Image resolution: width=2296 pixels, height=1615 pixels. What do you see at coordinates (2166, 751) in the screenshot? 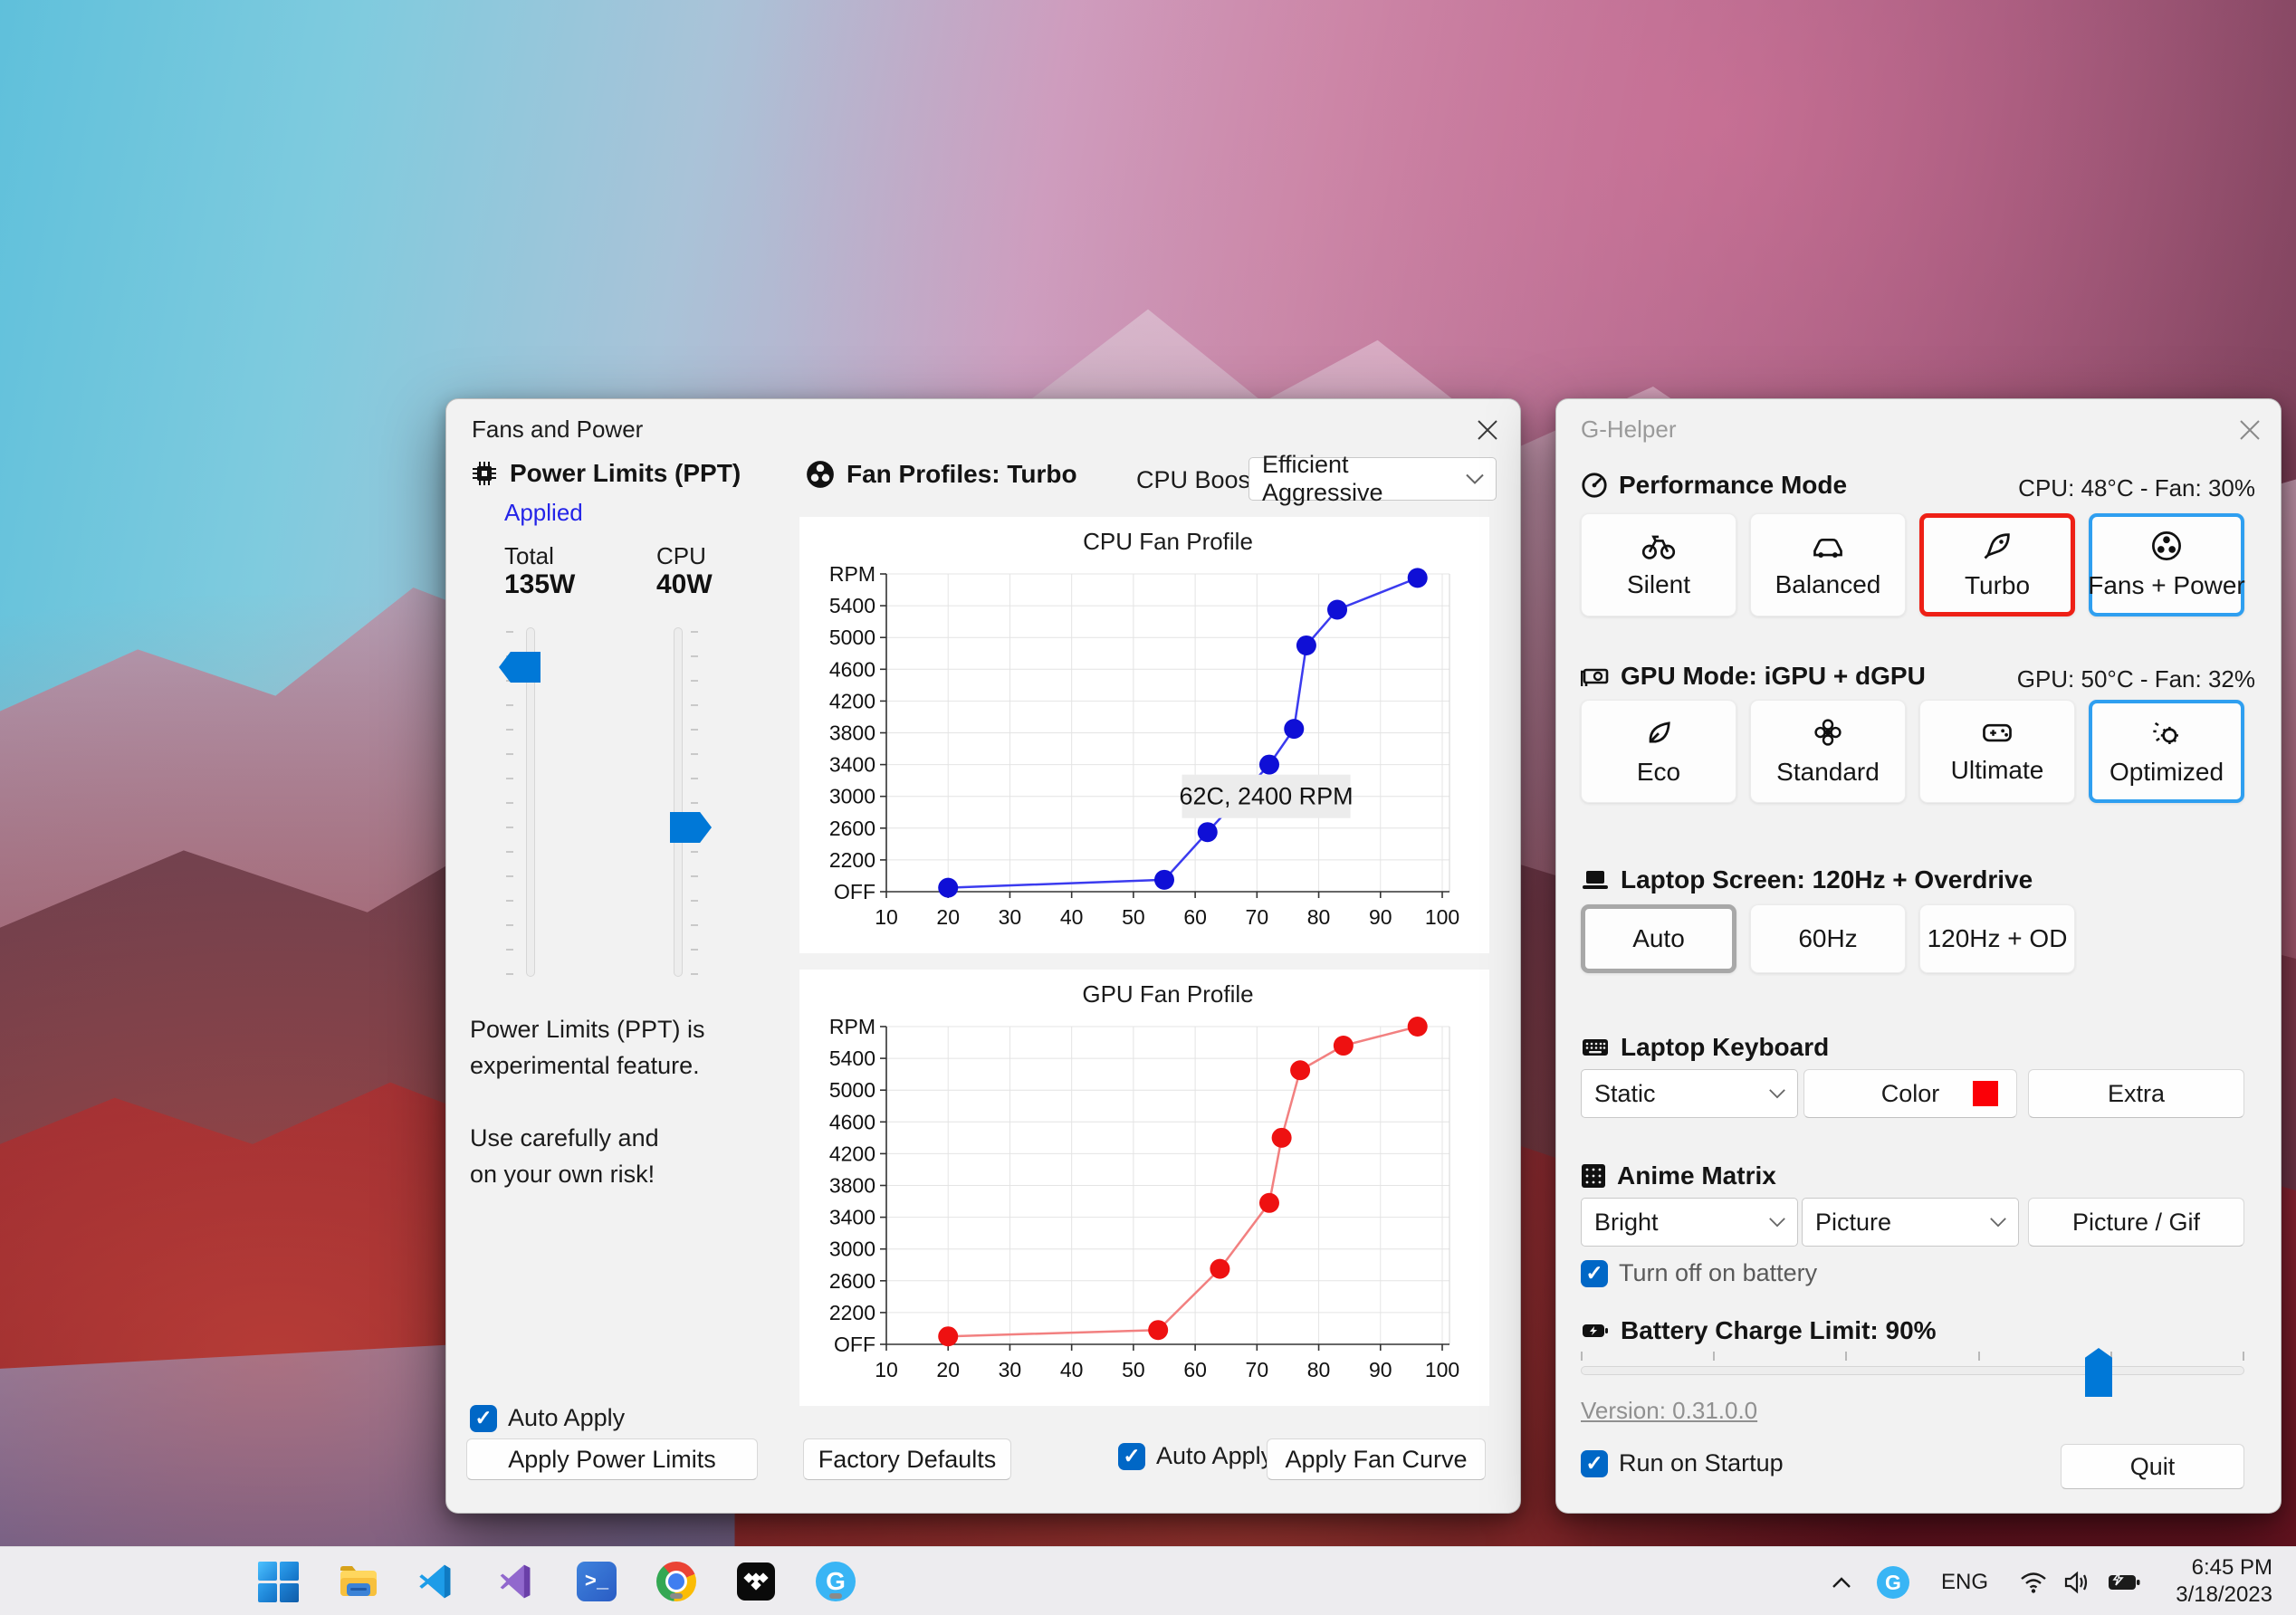
I see `gpu-optimized-button: Optimized` at bounding box center [2166, 751].